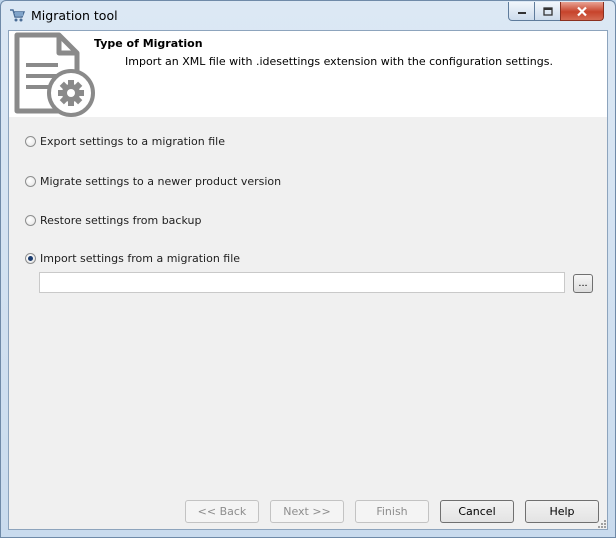 The height and width of the screenshot is (538, 616). Describe the element at coordinates (121, 220) in the screenshot. I see `option-restore-label: Restore settings from backup` at that location.